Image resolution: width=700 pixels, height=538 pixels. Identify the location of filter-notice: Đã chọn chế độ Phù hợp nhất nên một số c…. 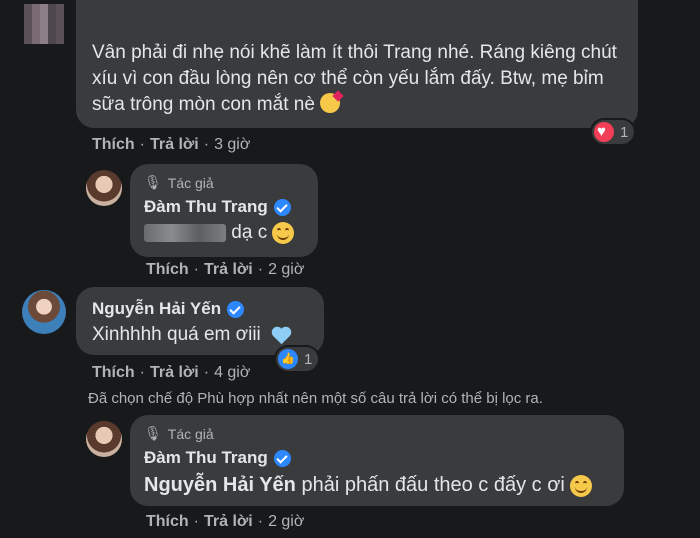
(315, 398).